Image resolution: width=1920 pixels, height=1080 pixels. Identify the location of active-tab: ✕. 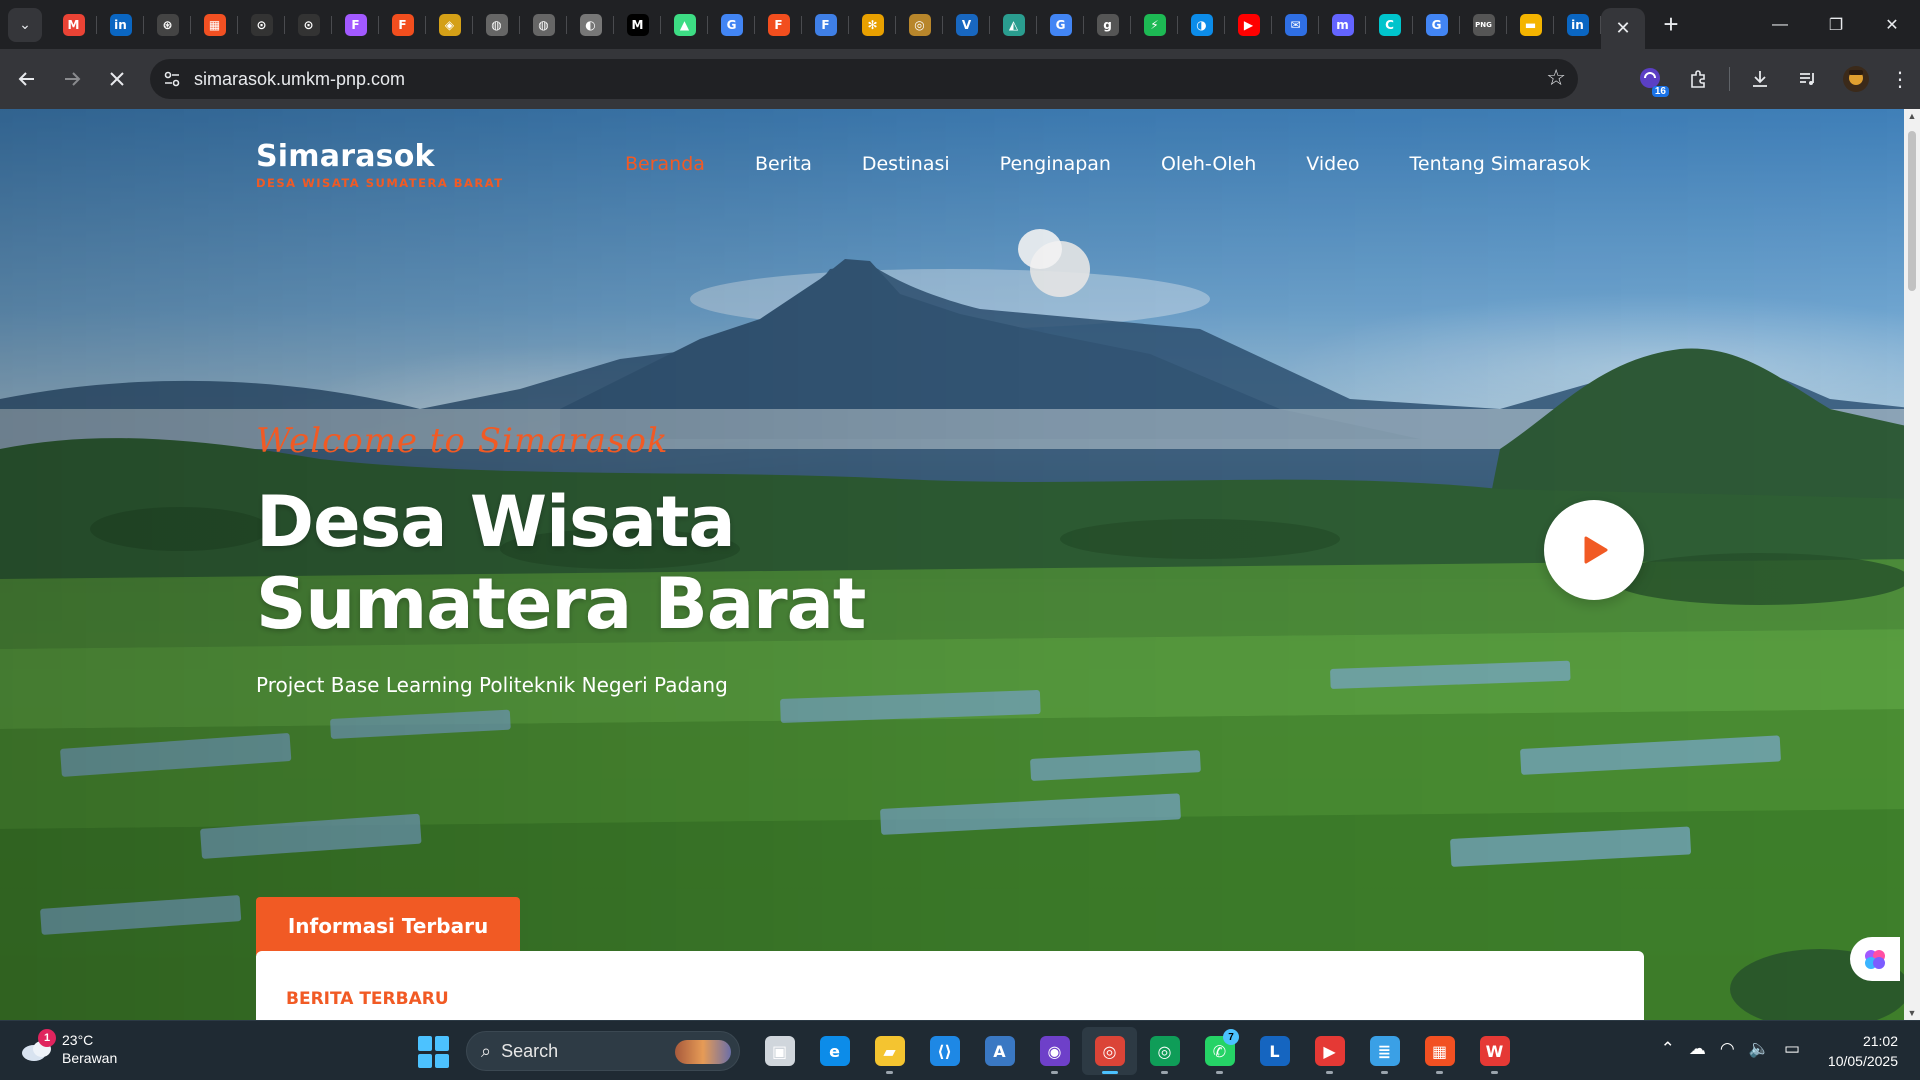
(1623, 28).